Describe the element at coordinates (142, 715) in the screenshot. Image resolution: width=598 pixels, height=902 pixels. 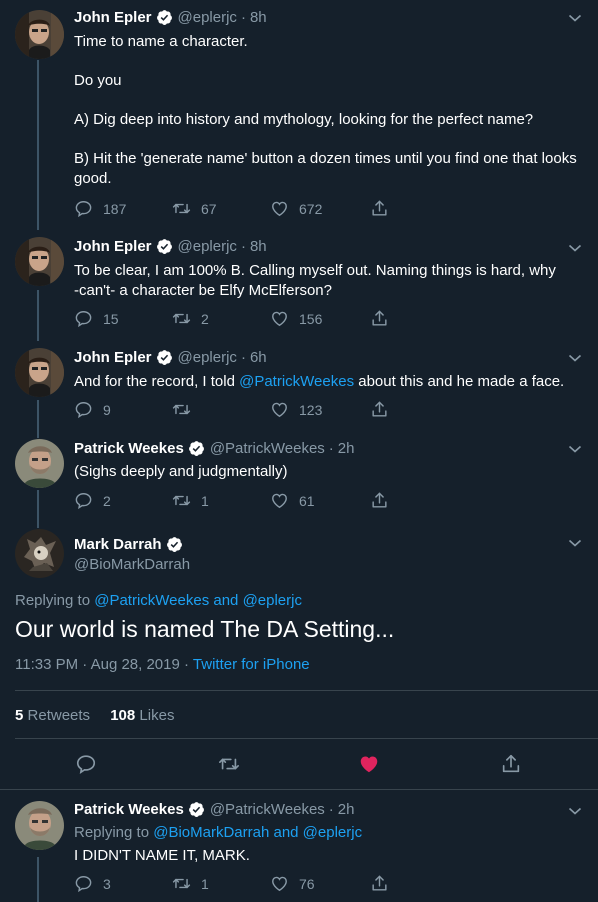
I see `likes-stat: 108 Likes` at that location.